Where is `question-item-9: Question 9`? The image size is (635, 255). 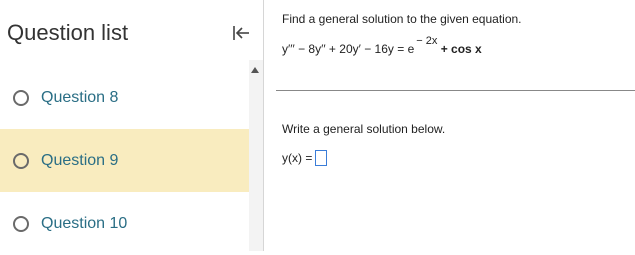
question-item-9: Question 9 is located at coordinates (124, 160).